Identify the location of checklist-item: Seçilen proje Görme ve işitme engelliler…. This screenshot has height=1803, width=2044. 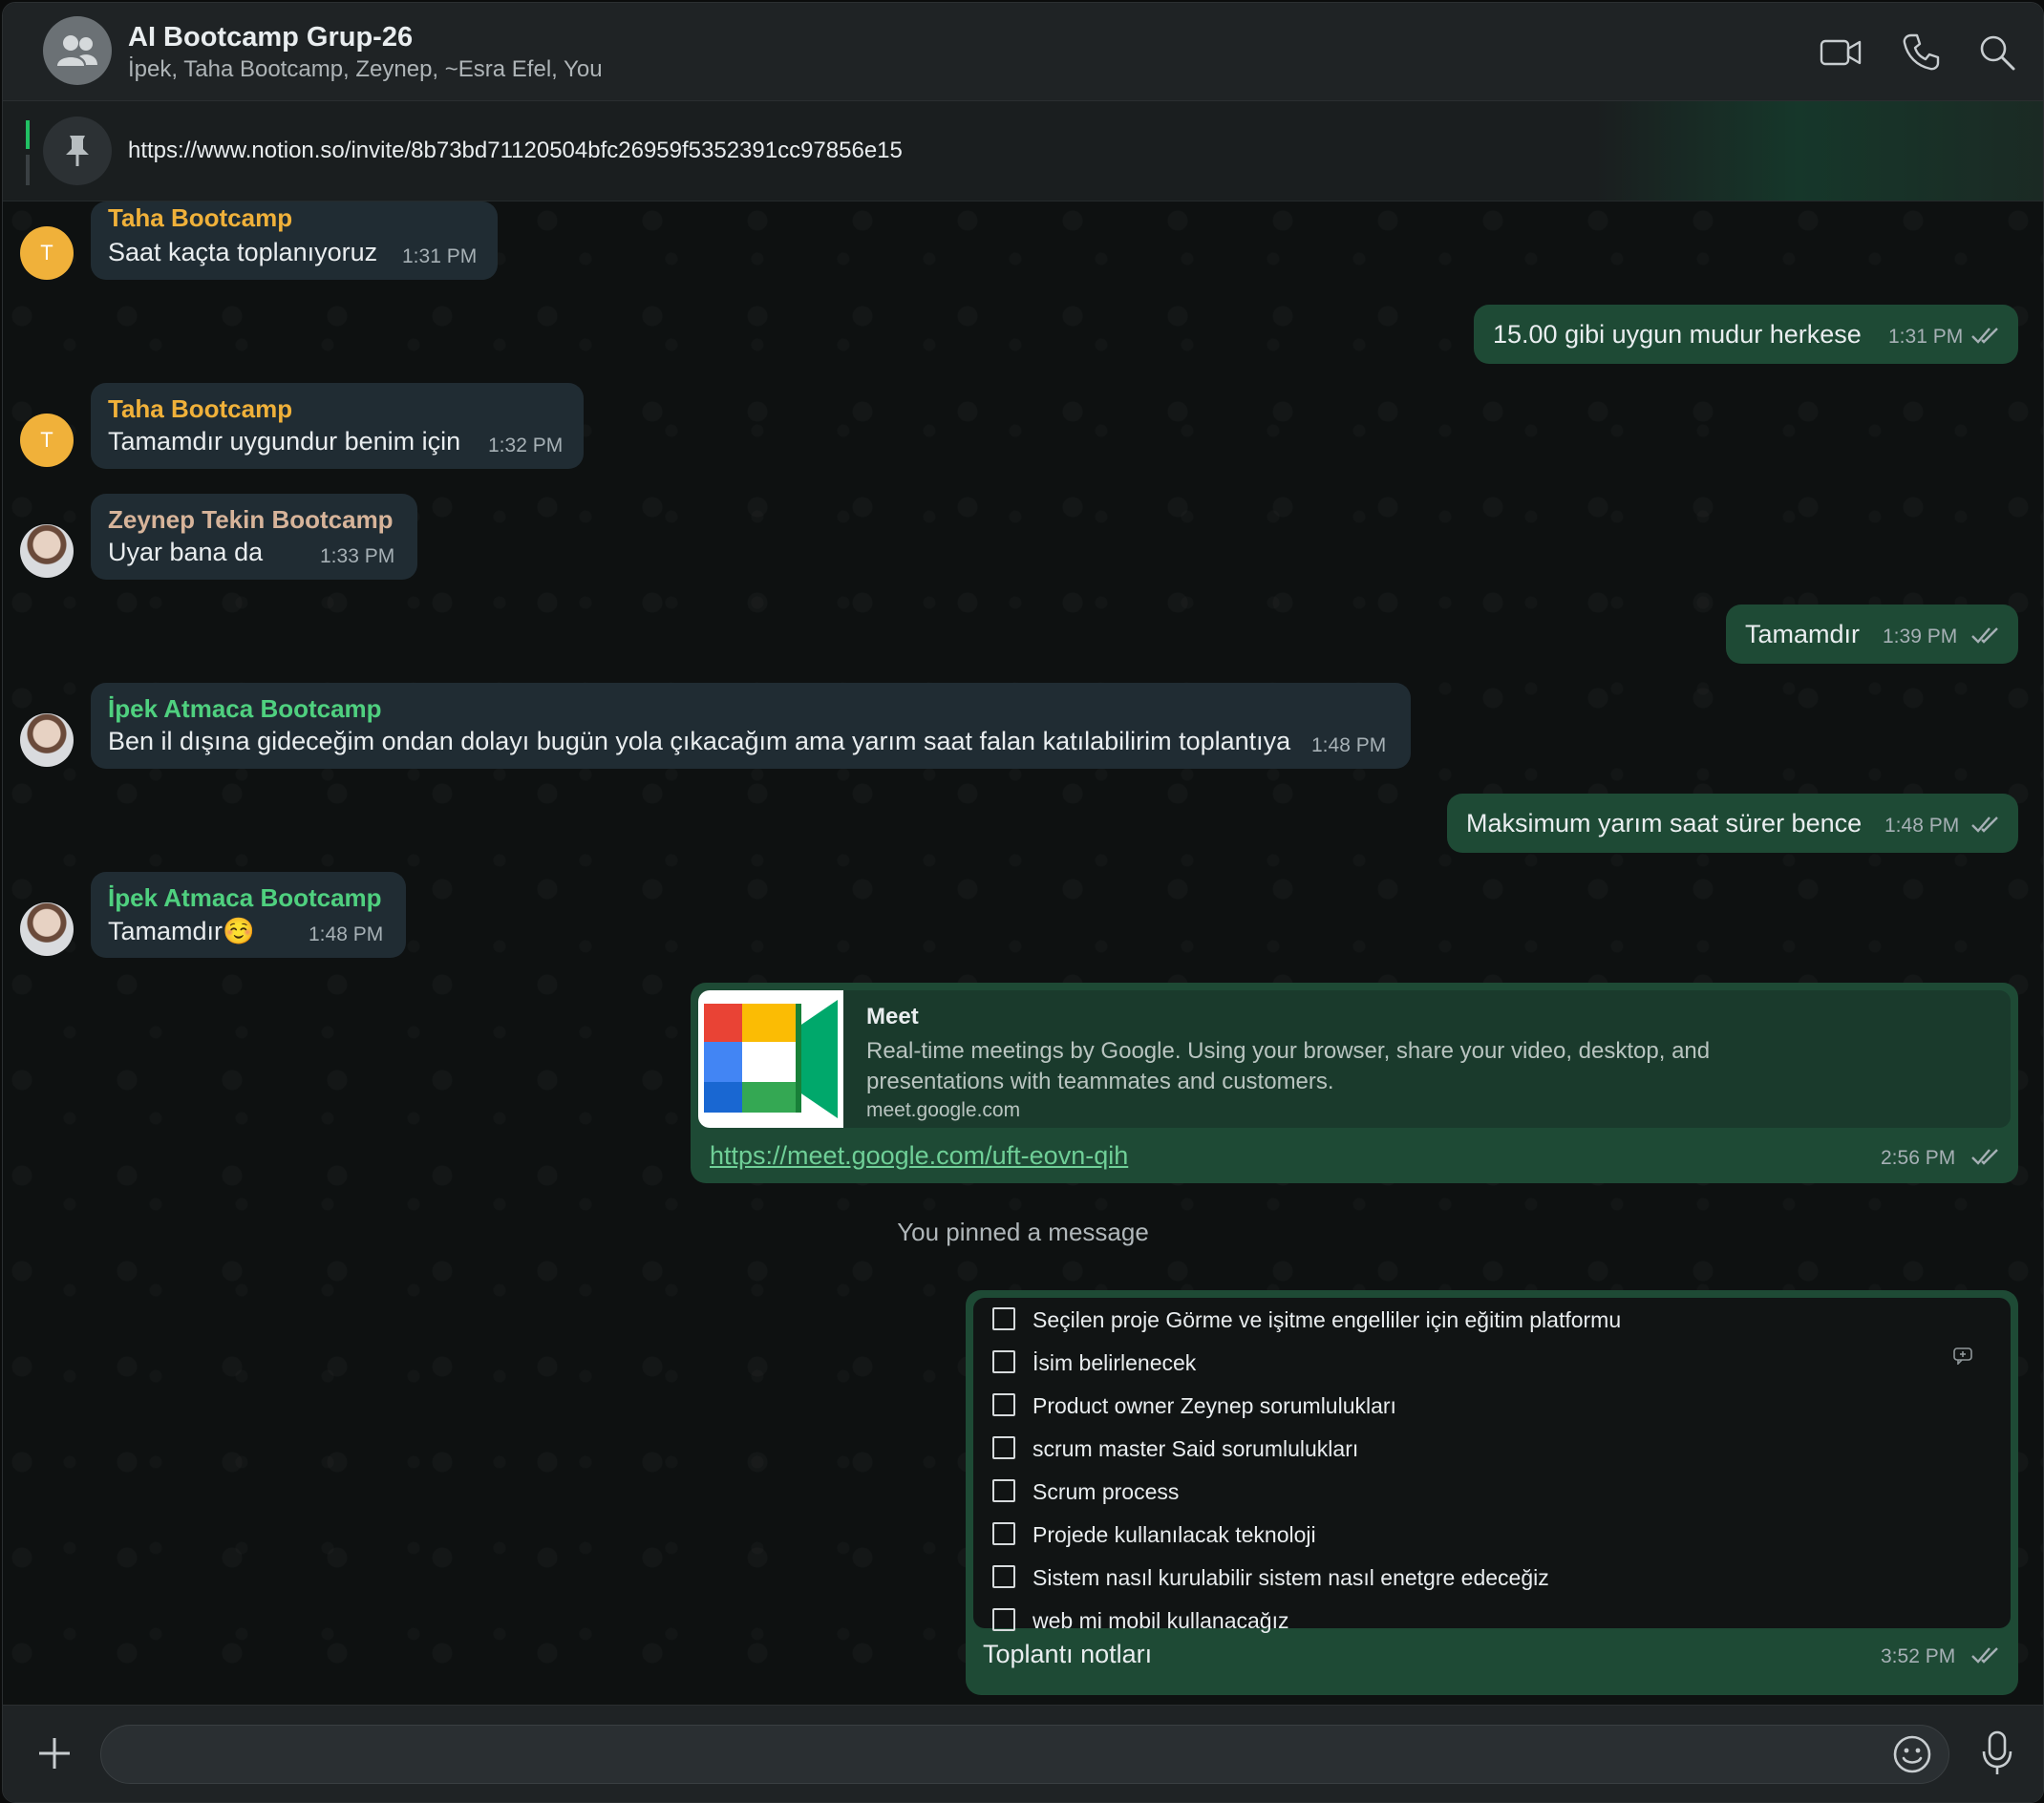
(1306, 1323).